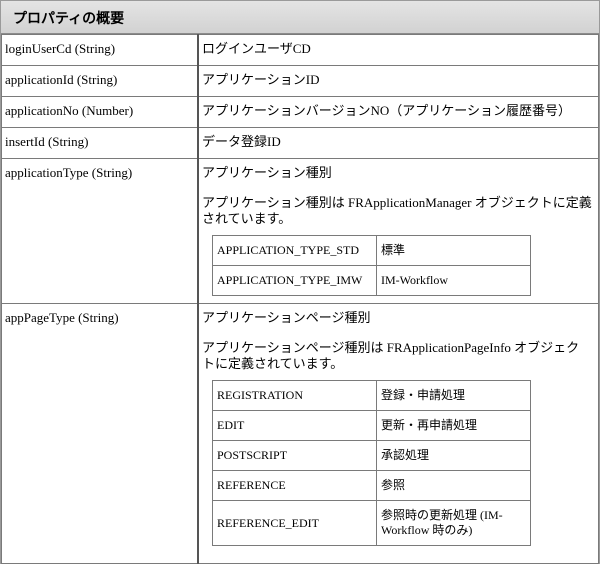  Describe the element at coordinates (453, 523) in the screenshot. I see `constant-value: 参照時の更新処理 (IM-Workflow 時のみ)` at that location.